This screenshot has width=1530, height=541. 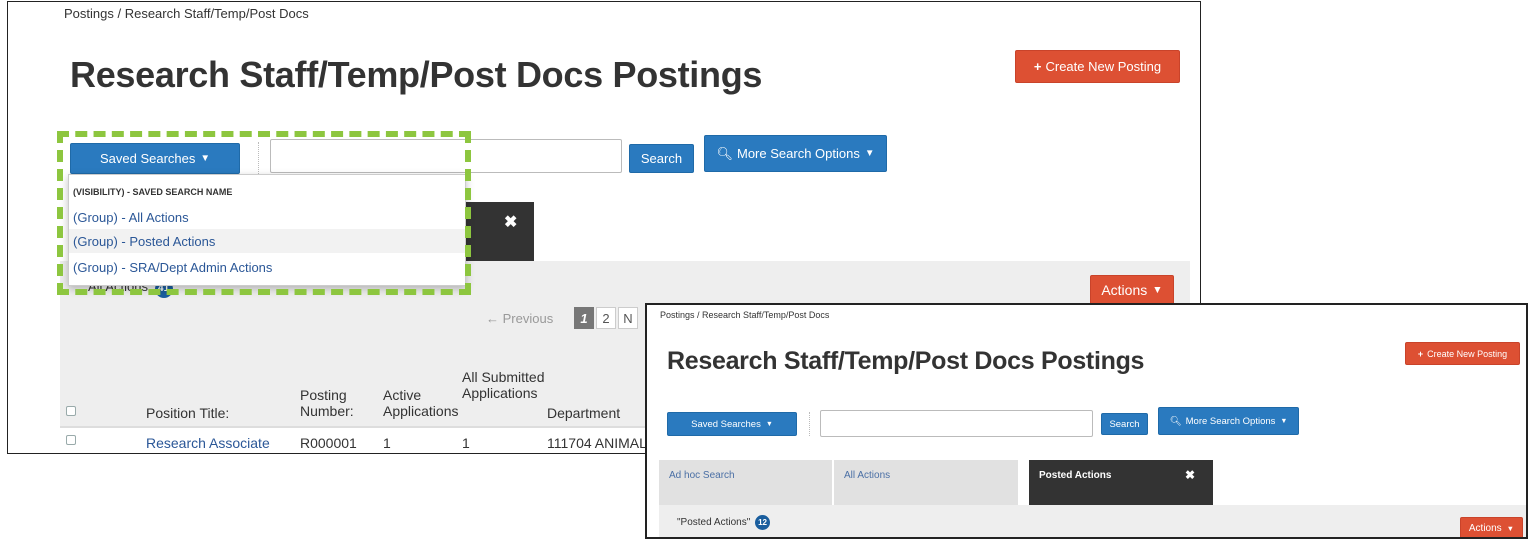 I want to click on select-all-checkbox, so click(x=71, y=411).